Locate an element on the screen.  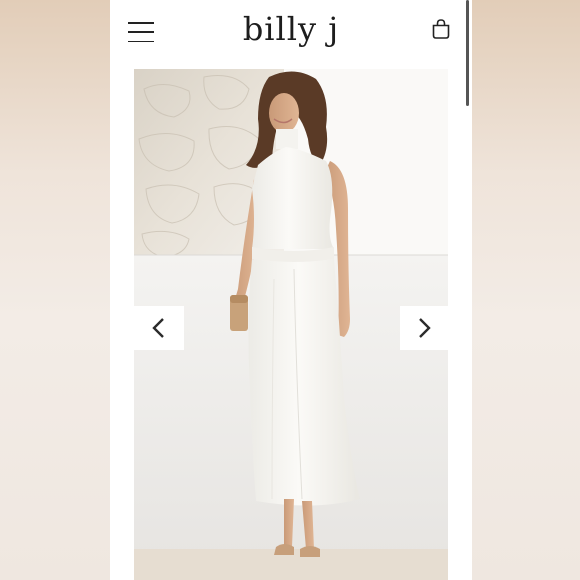
scrollbar is located at coordinates (467, 53).